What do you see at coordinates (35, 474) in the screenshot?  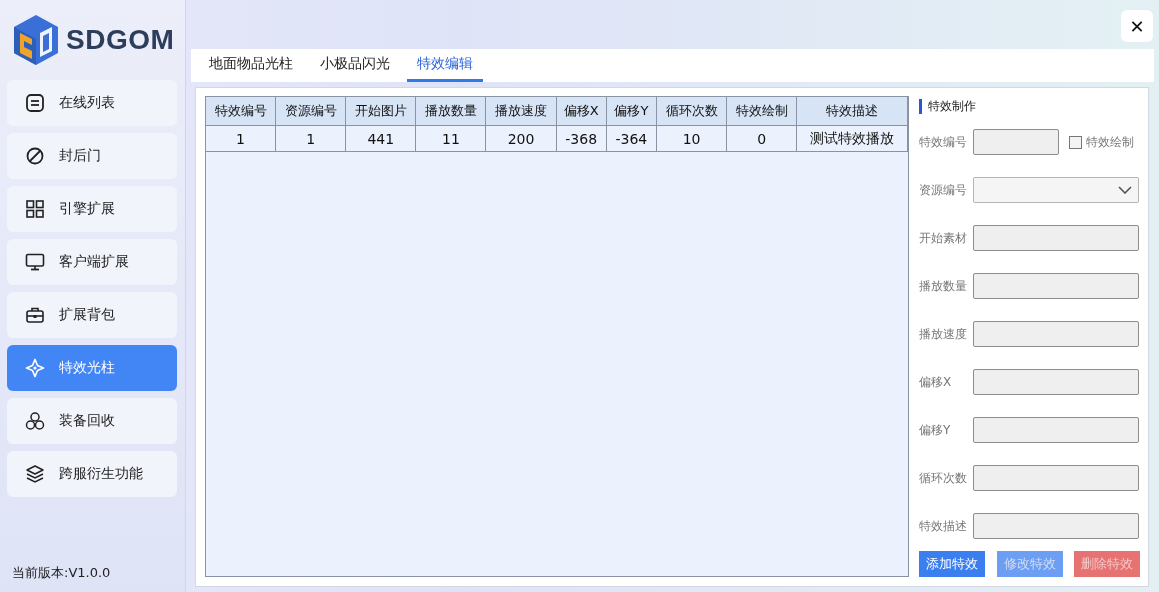 I see `layers-icon` at bounding box center [35, 474].